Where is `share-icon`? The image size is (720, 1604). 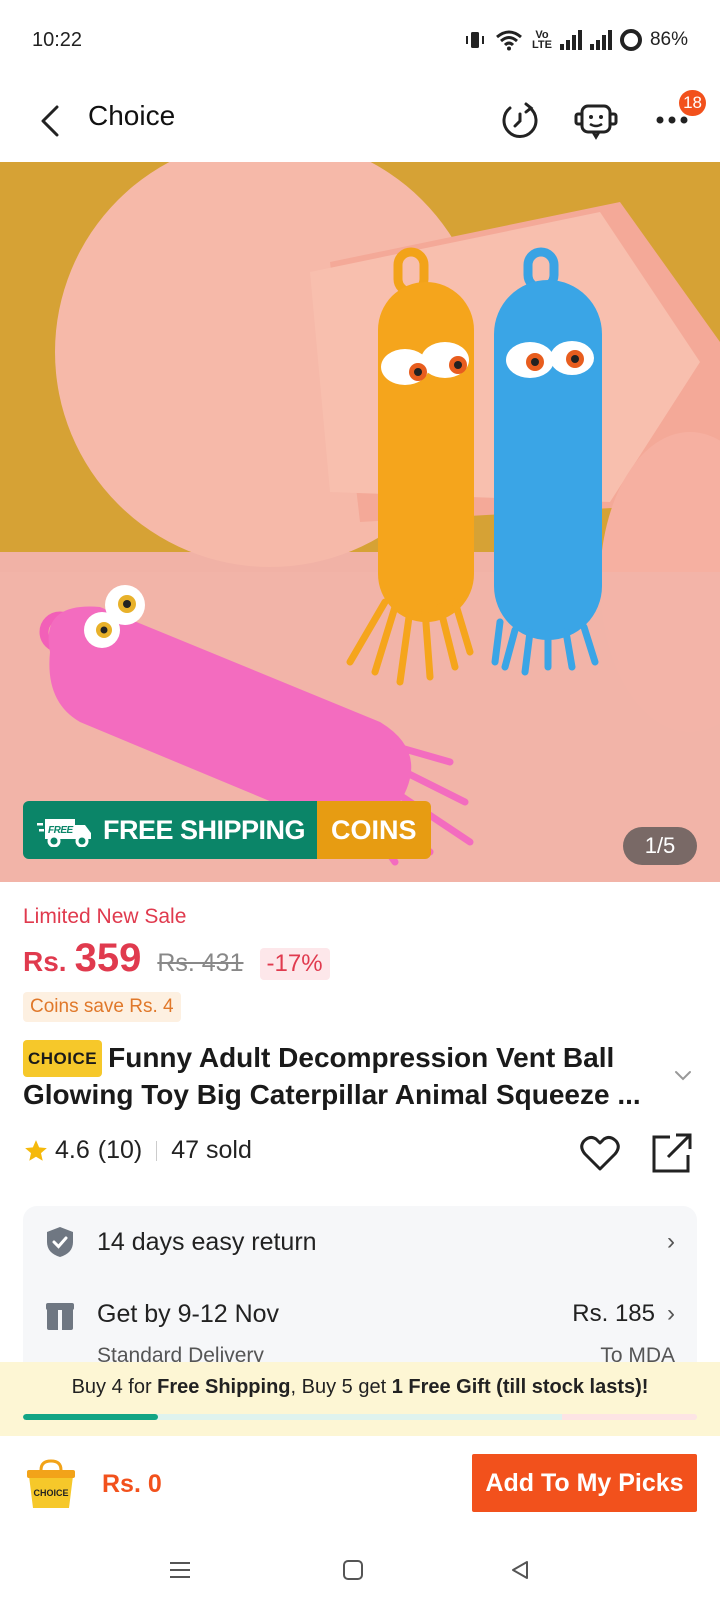 share-icon is located at coordinates (672, 1153).